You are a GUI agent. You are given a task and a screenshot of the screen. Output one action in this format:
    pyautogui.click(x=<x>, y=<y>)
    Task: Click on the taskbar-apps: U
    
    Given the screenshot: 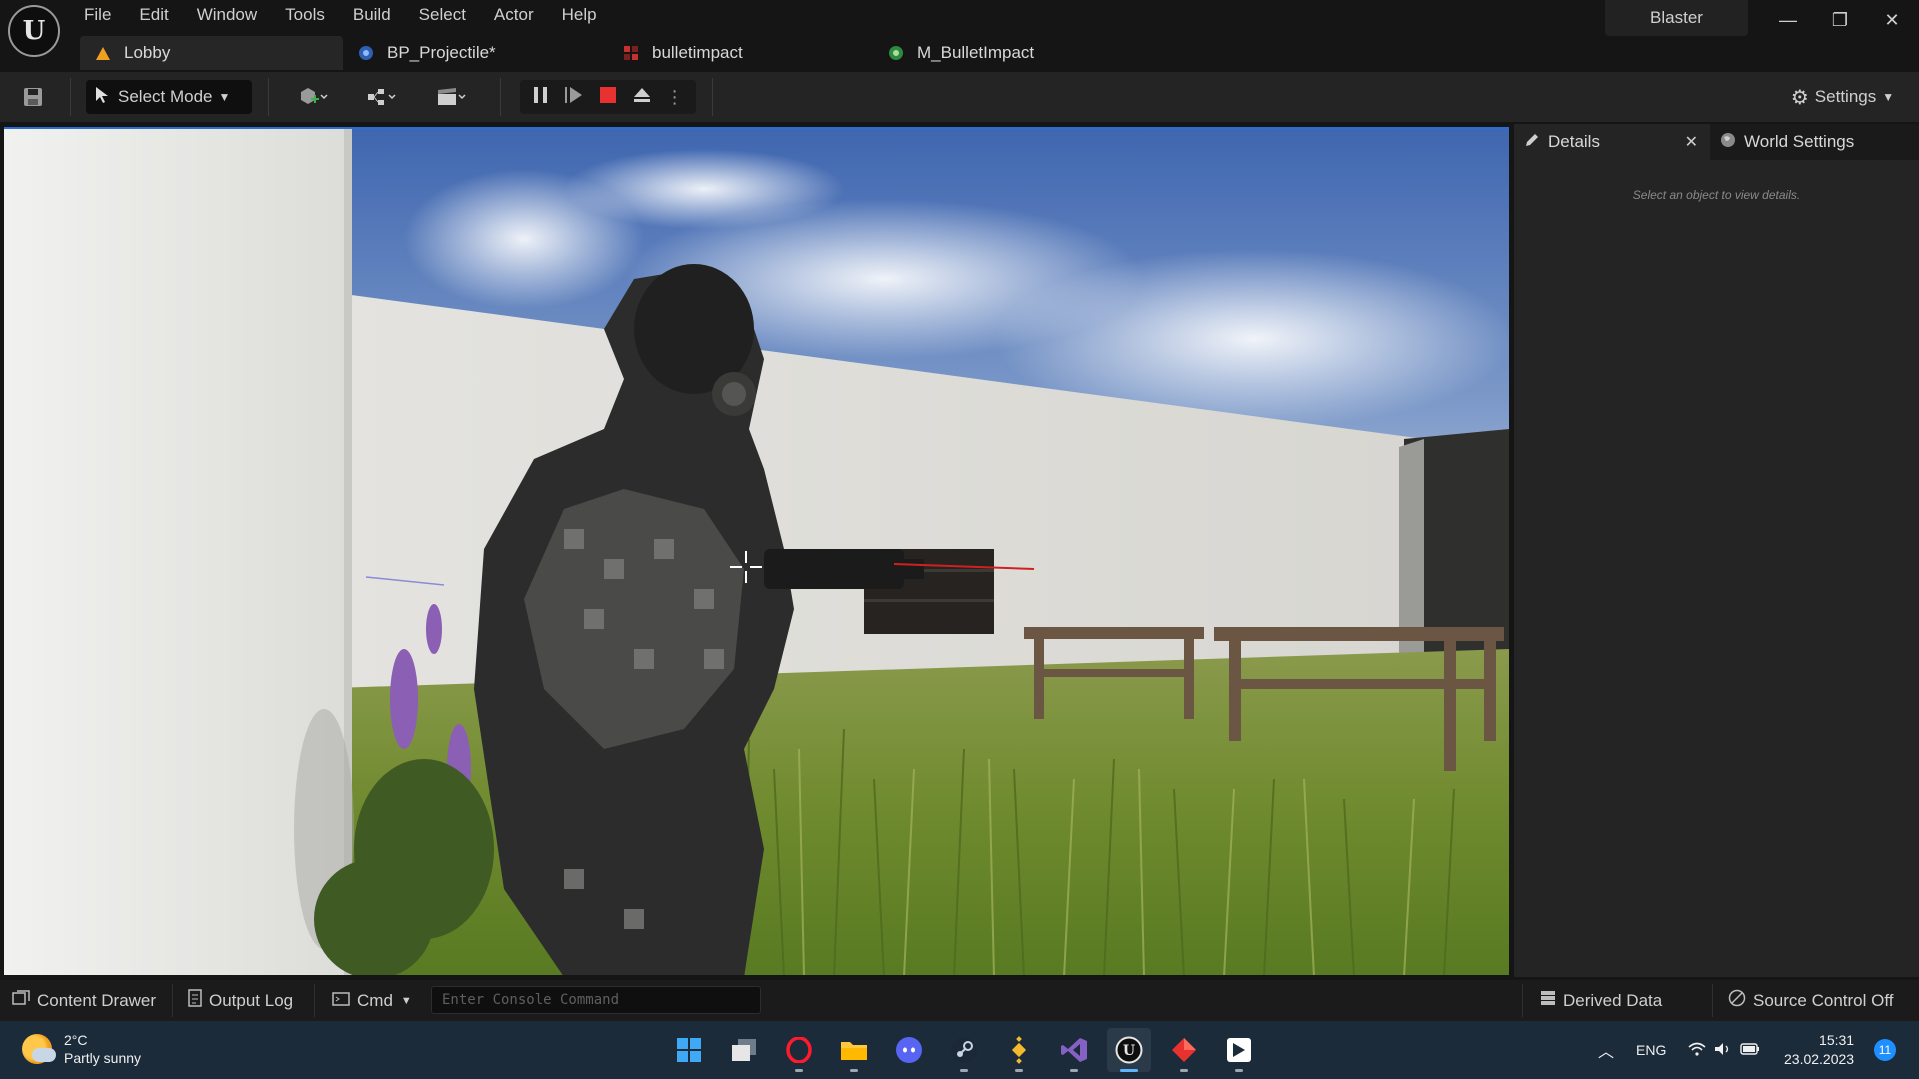 What is the action you would take?
    pyautogui.click(x=969, y=1050)
    